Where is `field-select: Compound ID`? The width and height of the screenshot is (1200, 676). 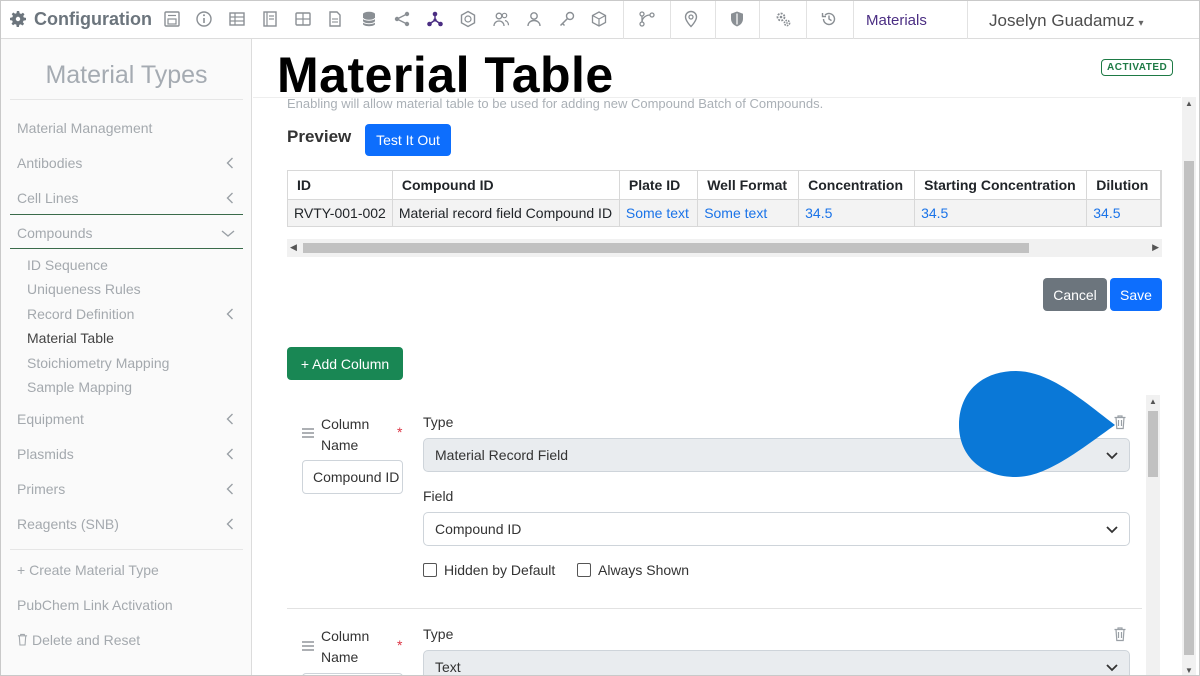 field-select: Compound ID is located at coordinates (776, 529).